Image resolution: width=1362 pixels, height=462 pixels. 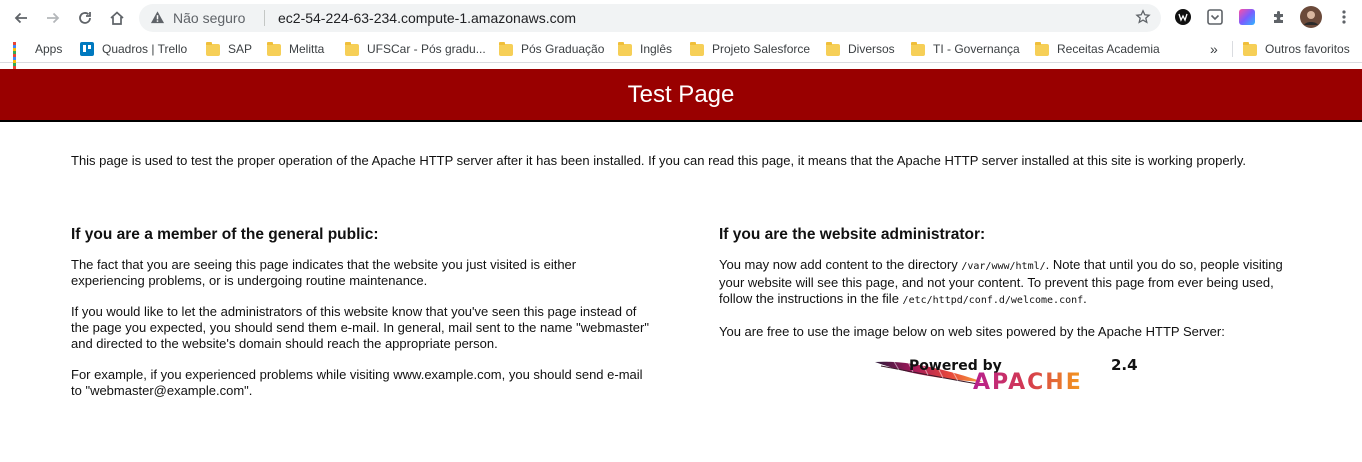 What do you see at coordinates (145, 49) in the screenshot?
I see `bookmark-label: Quadros | Trello` at bounding box center [145, 49].